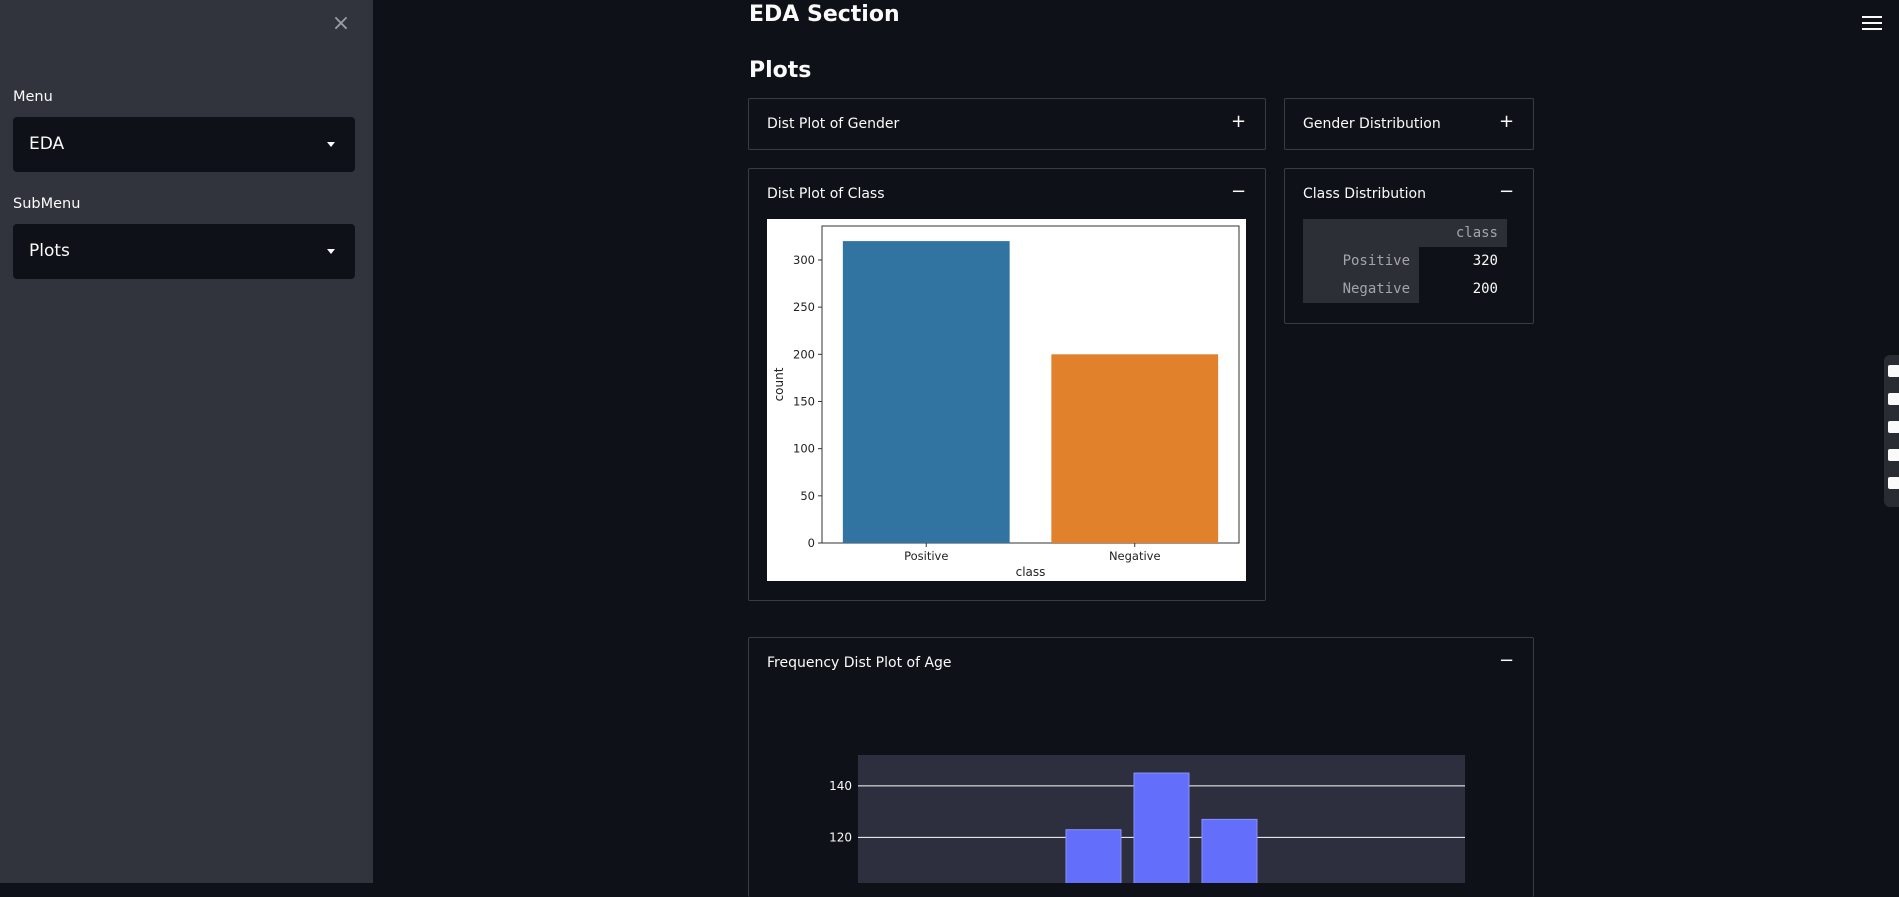  What do you see at coordinates (1372, 124) in the screenshot?
I see `expander-title: Gender Distribution` at bounding box center [1372, 124].